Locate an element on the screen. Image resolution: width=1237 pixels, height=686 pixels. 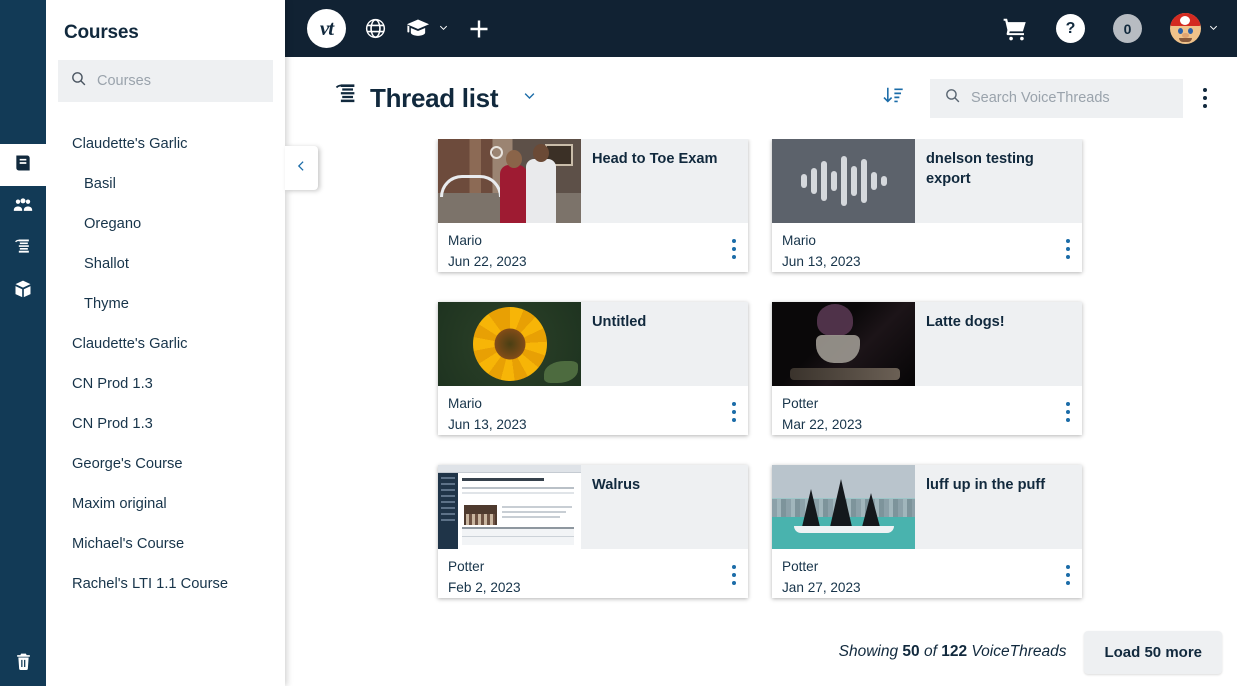
thread-title: luff up in the puff is located at coordinates (986, 485).